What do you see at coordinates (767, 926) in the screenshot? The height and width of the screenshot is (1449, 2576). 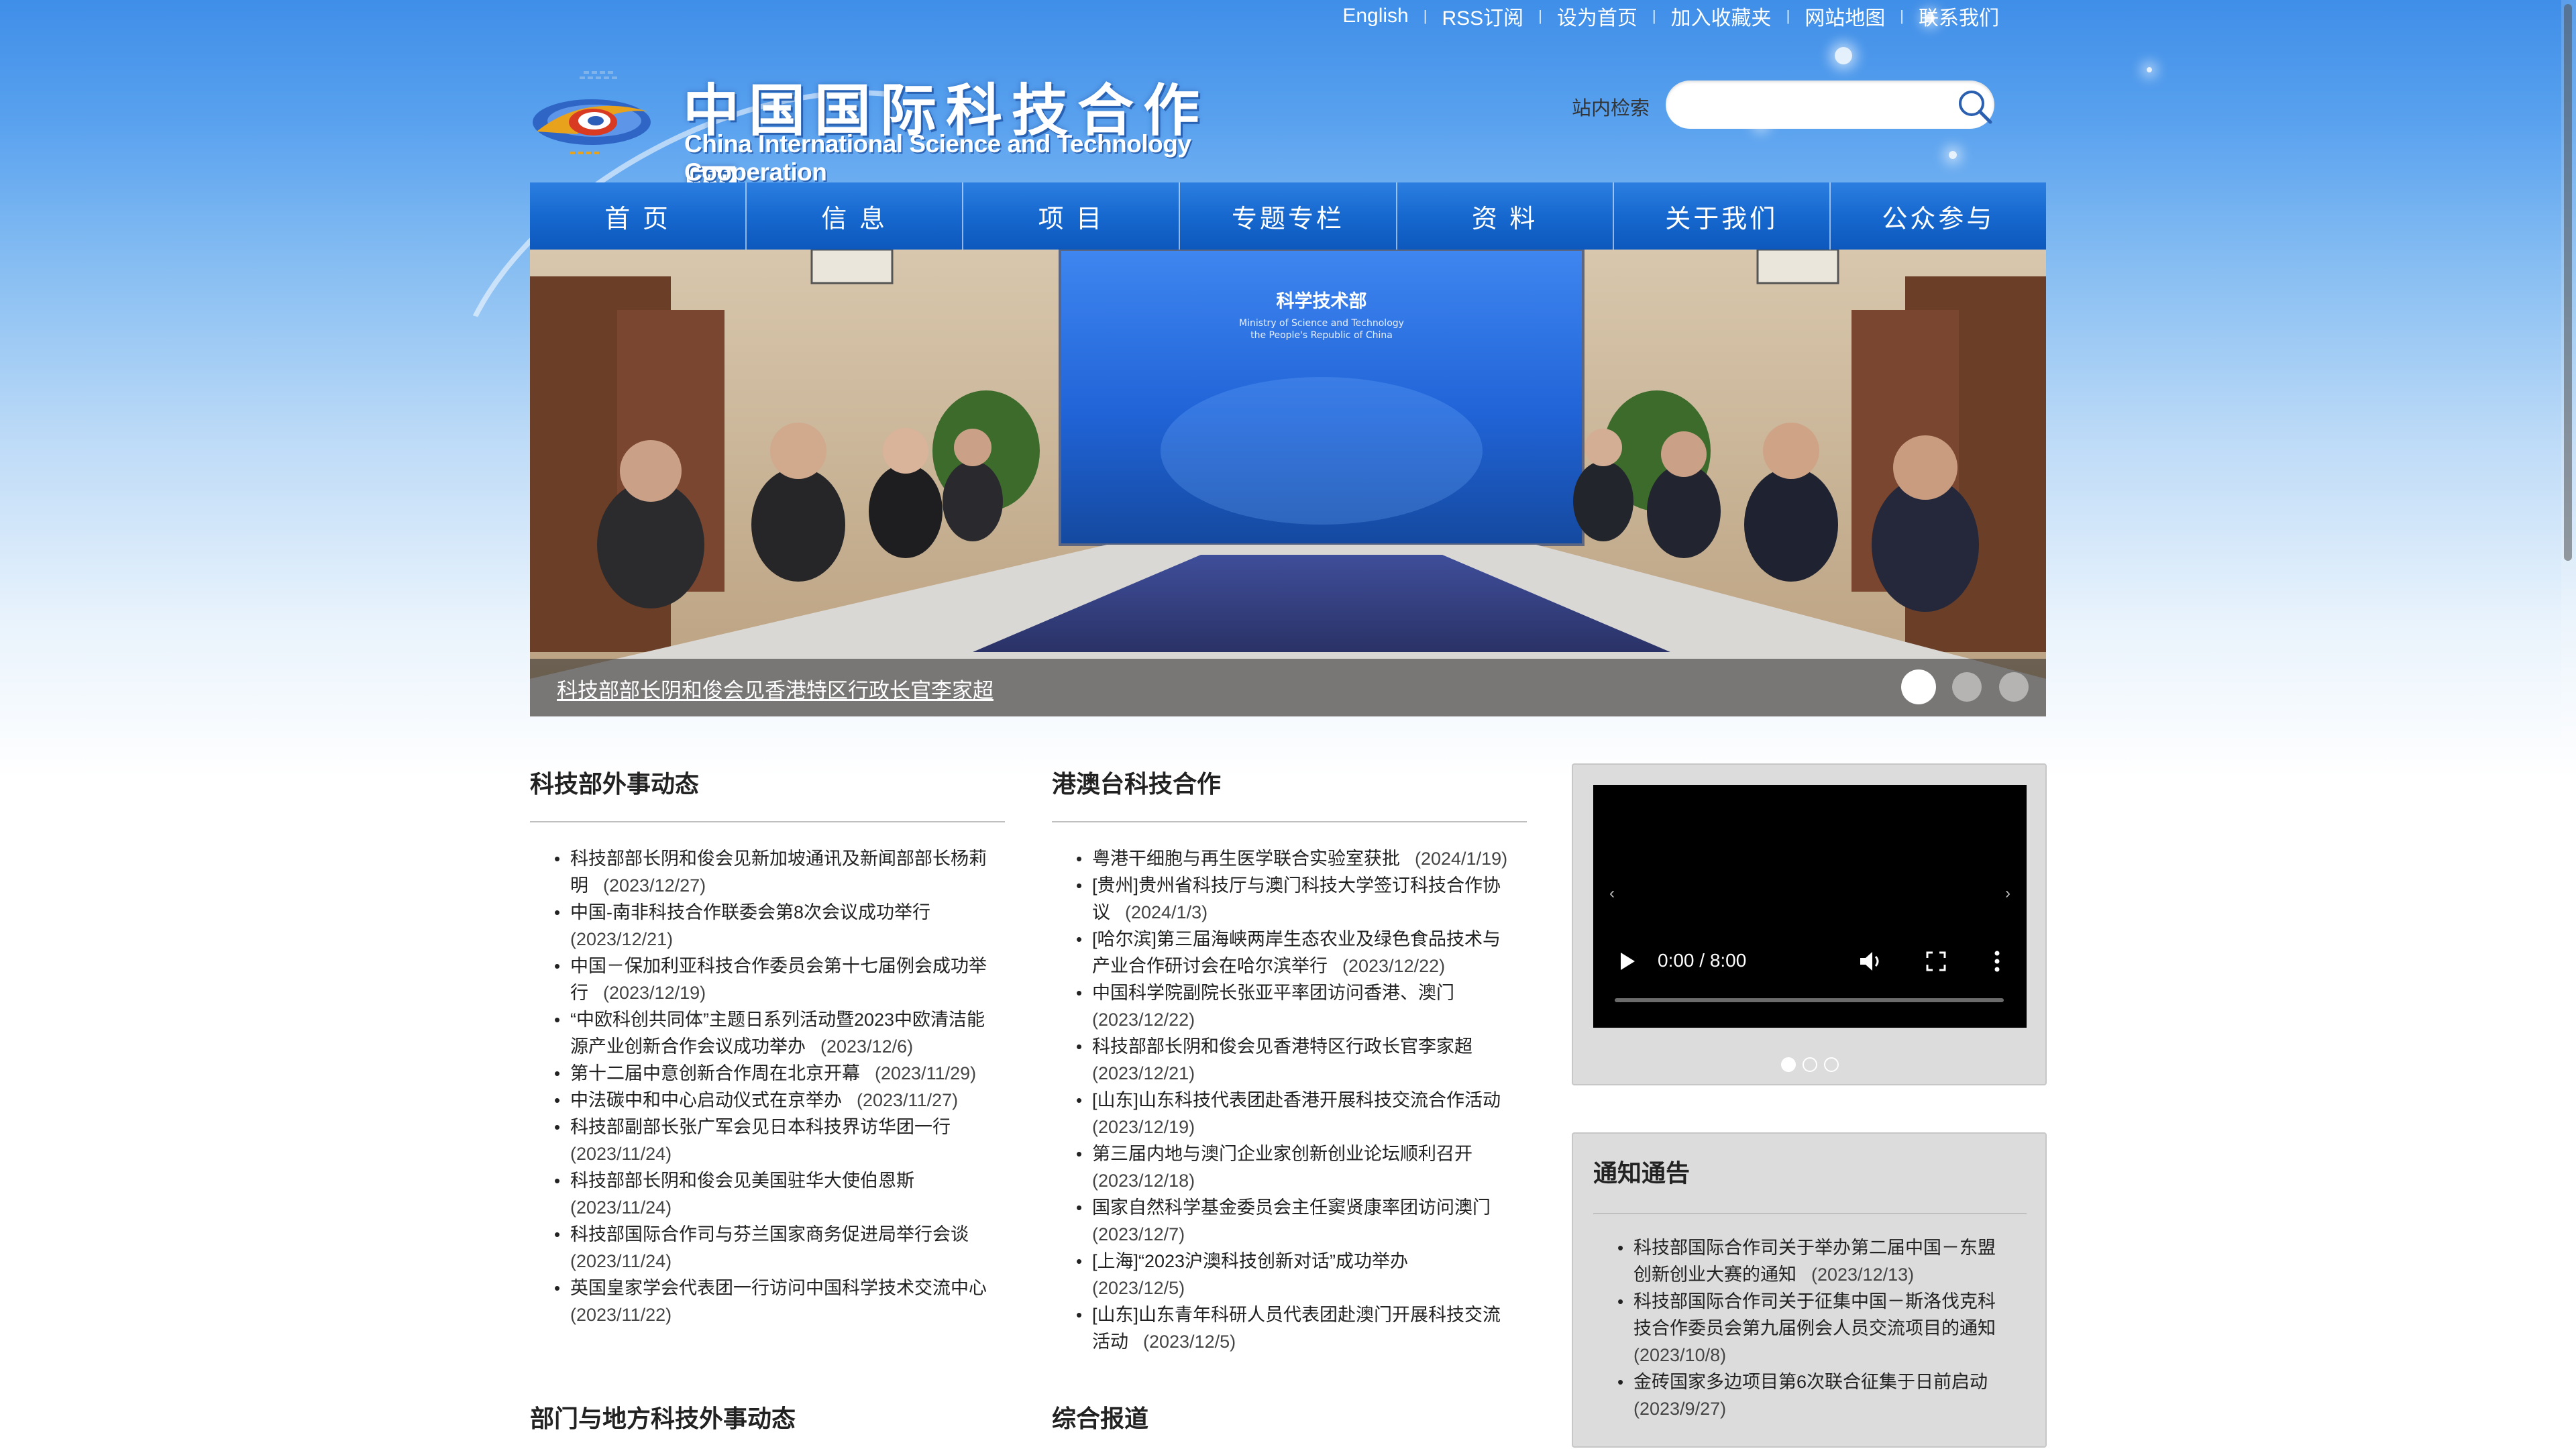 I see `list-item: 中国-南非科技合作联委会第8次会议成功举行 (2023/12/21)` at bounding box center [767, 926].